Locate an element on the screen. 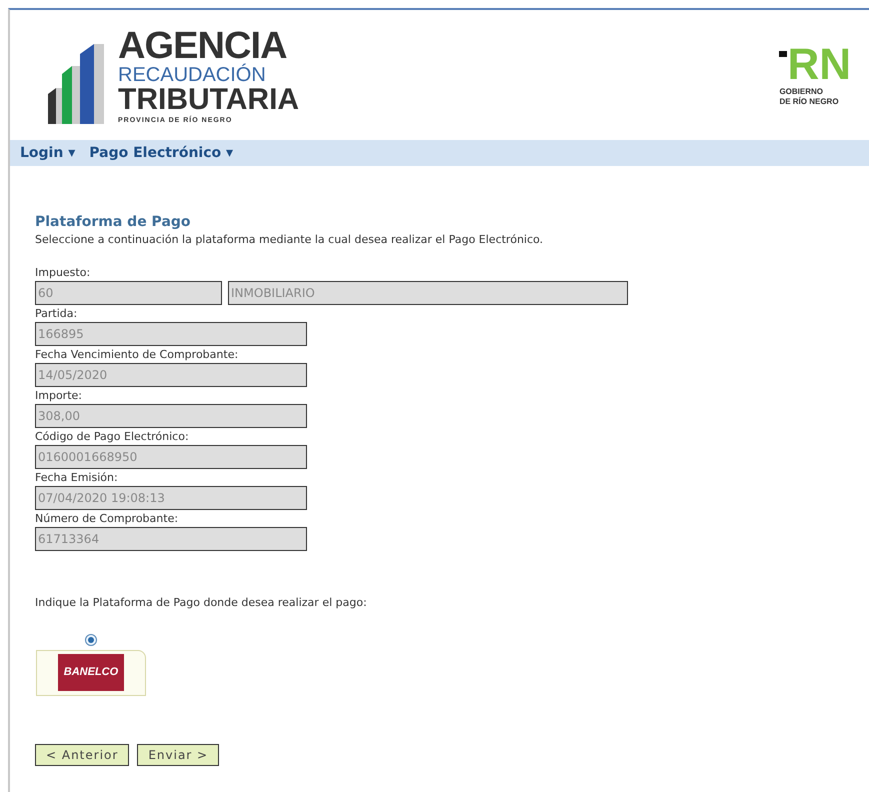  logo-title: TRIBUTARIA is located at coordinates (209, 99).